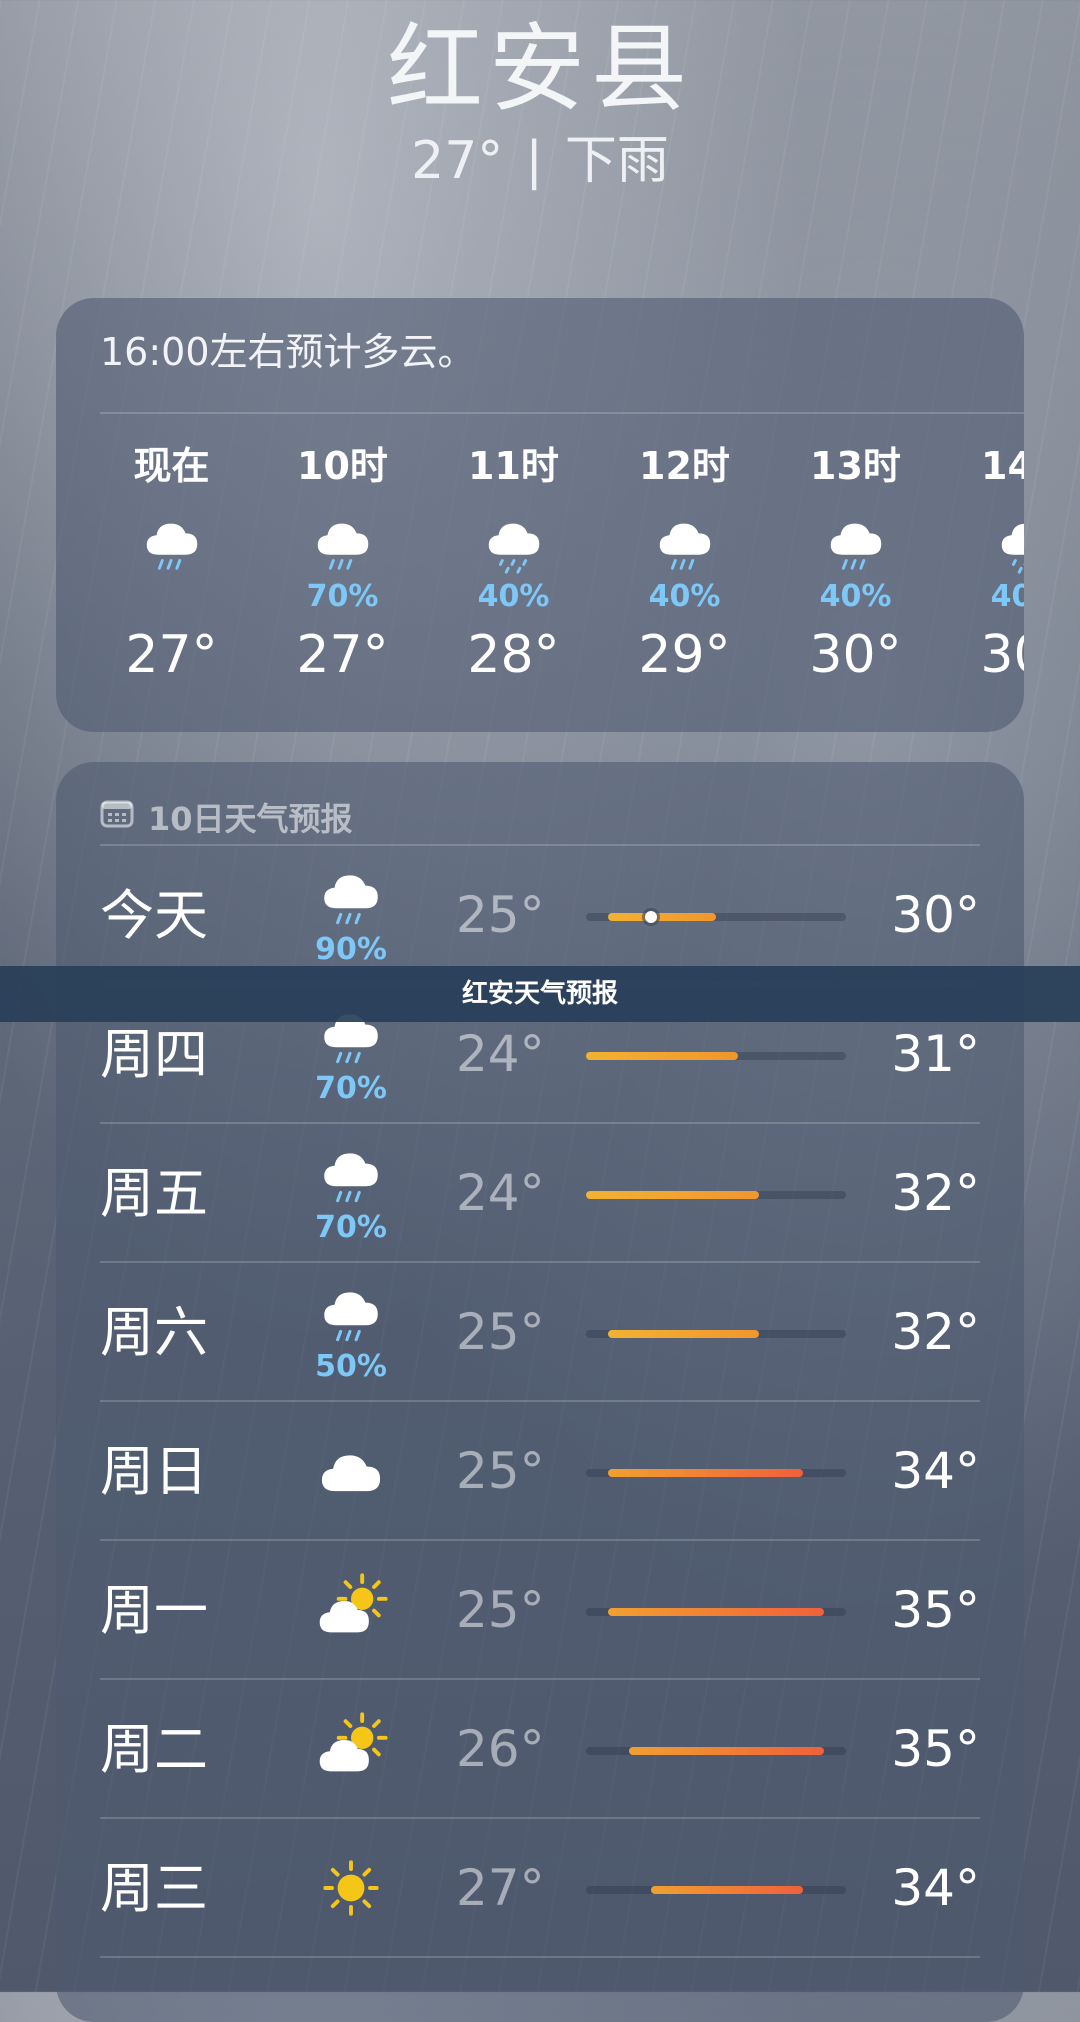 The height and width of the screenshot is (2022, 1080). I want to click on cloud-rain-icon: 50%, so click(351, 1332).